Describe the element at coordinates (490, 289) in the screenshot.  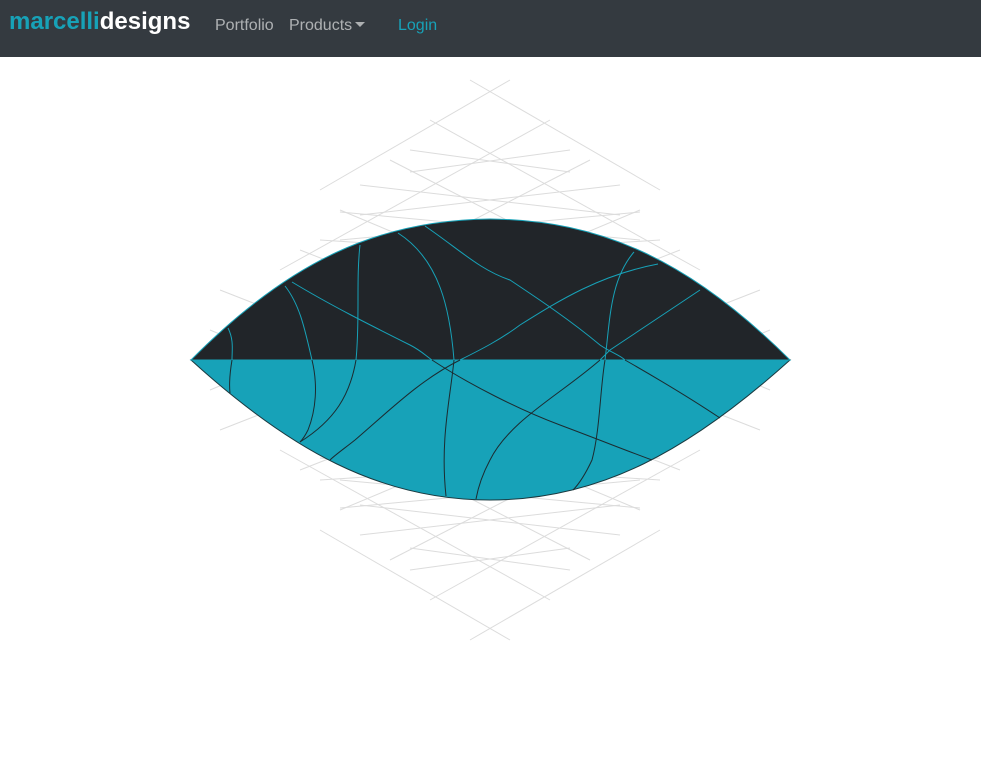
I see `lens-upper-half` at that location.